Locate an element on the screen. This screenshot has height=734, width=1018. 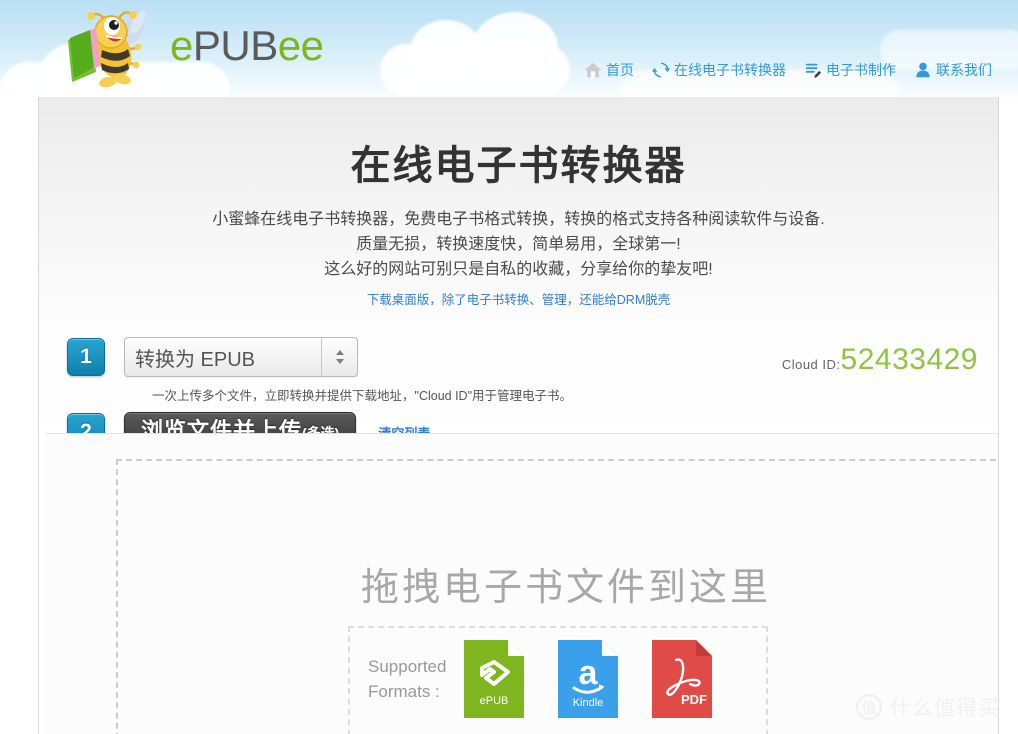
svg-text: Kindle is located at coordinates (588, 703).